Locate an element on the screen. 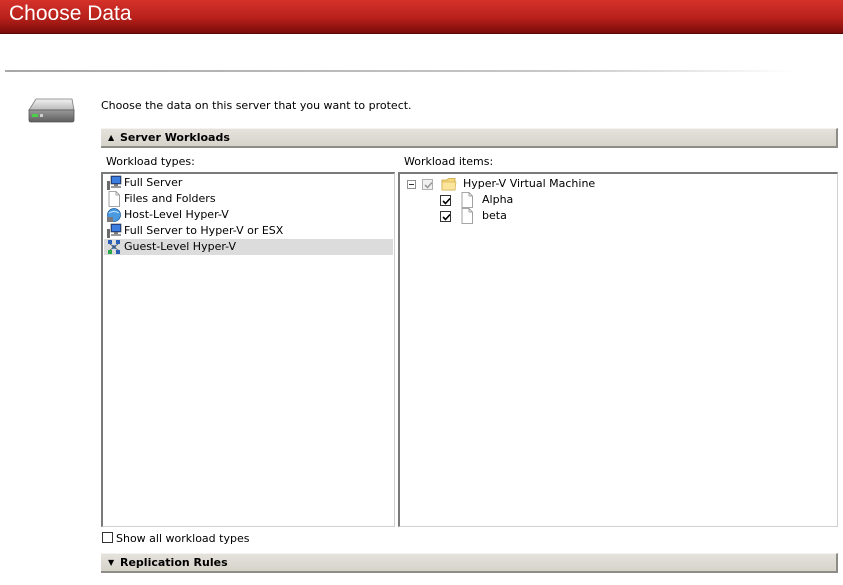 The height and width of the screenshot is (585, 843). list-item-label: Files and Folders is located at coordinates (170, 198).